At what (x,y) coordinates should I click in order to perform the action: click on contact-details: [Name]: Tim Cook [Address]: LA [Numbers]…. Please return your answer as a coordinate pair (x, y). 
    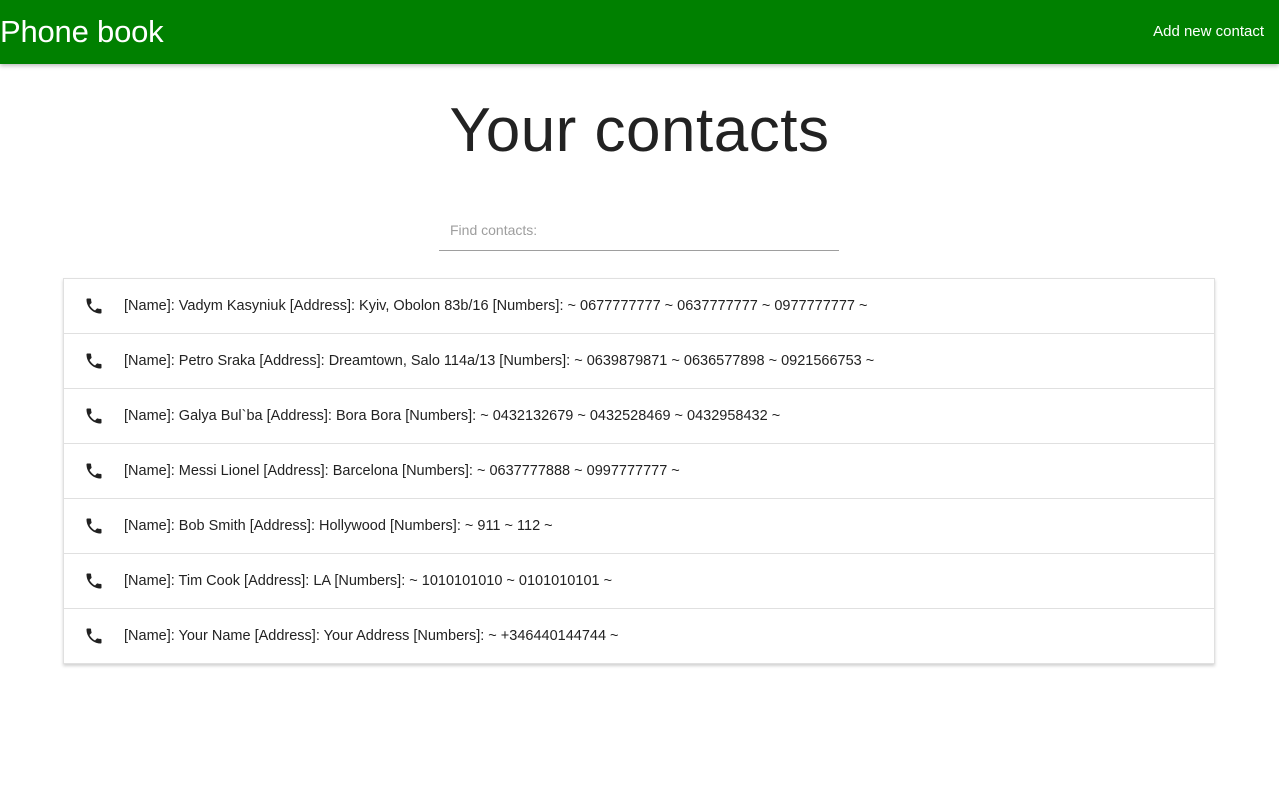
    Looking at the image, I should click on (368, 581).